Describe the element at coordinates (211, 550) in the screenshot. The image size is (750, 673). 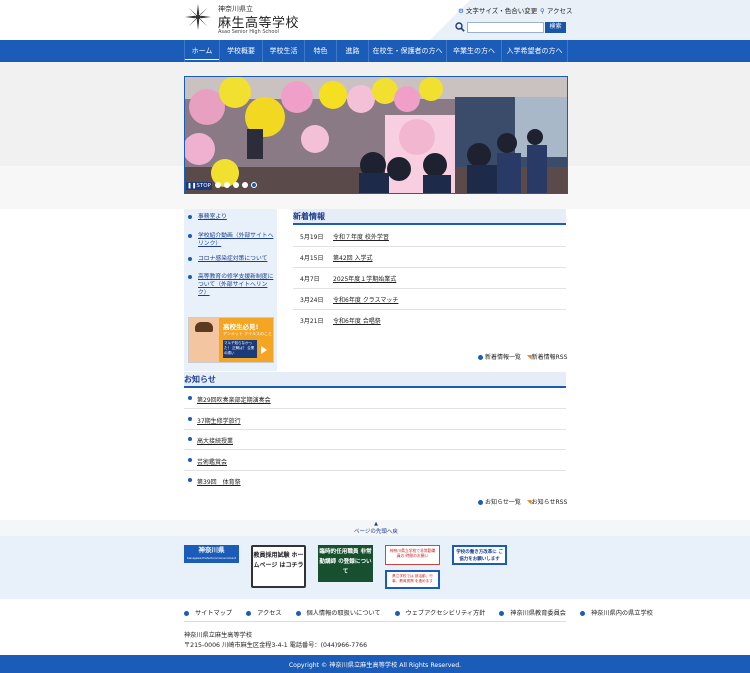
I see `kanagawa-label: 神奈川県` at that location.